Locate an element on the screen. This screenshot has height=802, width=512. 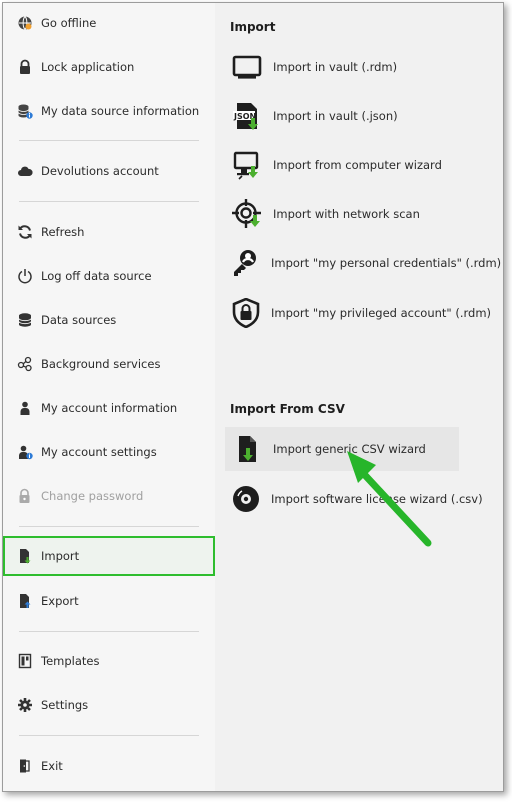
import-item-label: Import from computer wizard is located at coordinates (357, 165).